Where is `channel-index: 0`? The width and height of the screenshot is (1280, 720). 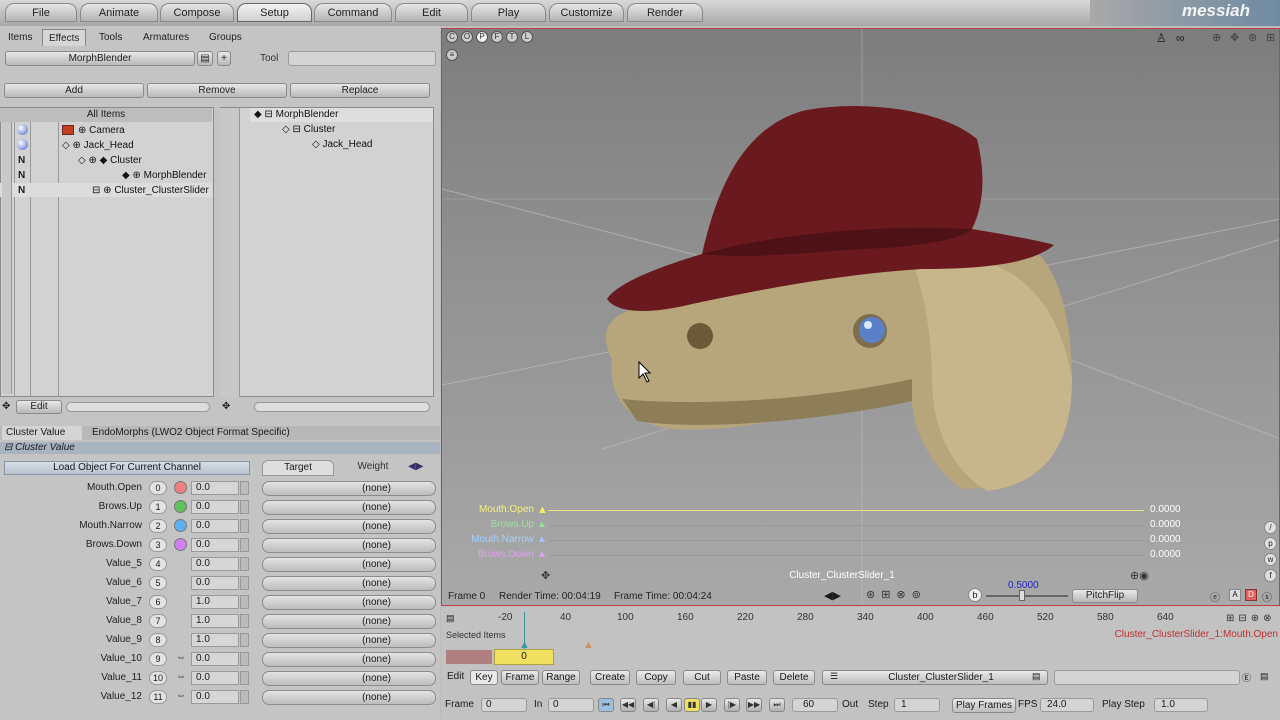
channel-index: 0 is located at coordinates (158, 488).